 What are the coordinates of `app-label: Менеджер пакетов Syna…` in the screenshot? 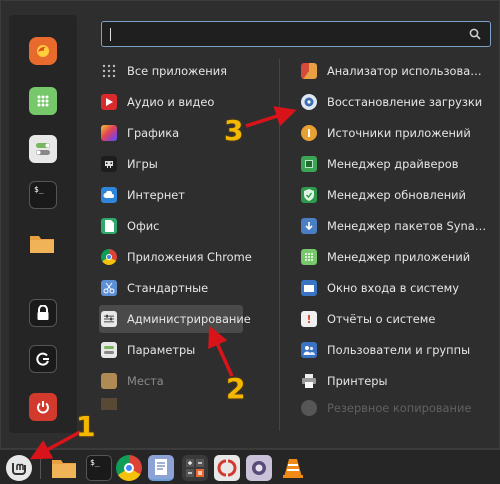 It's located at (407, 226).